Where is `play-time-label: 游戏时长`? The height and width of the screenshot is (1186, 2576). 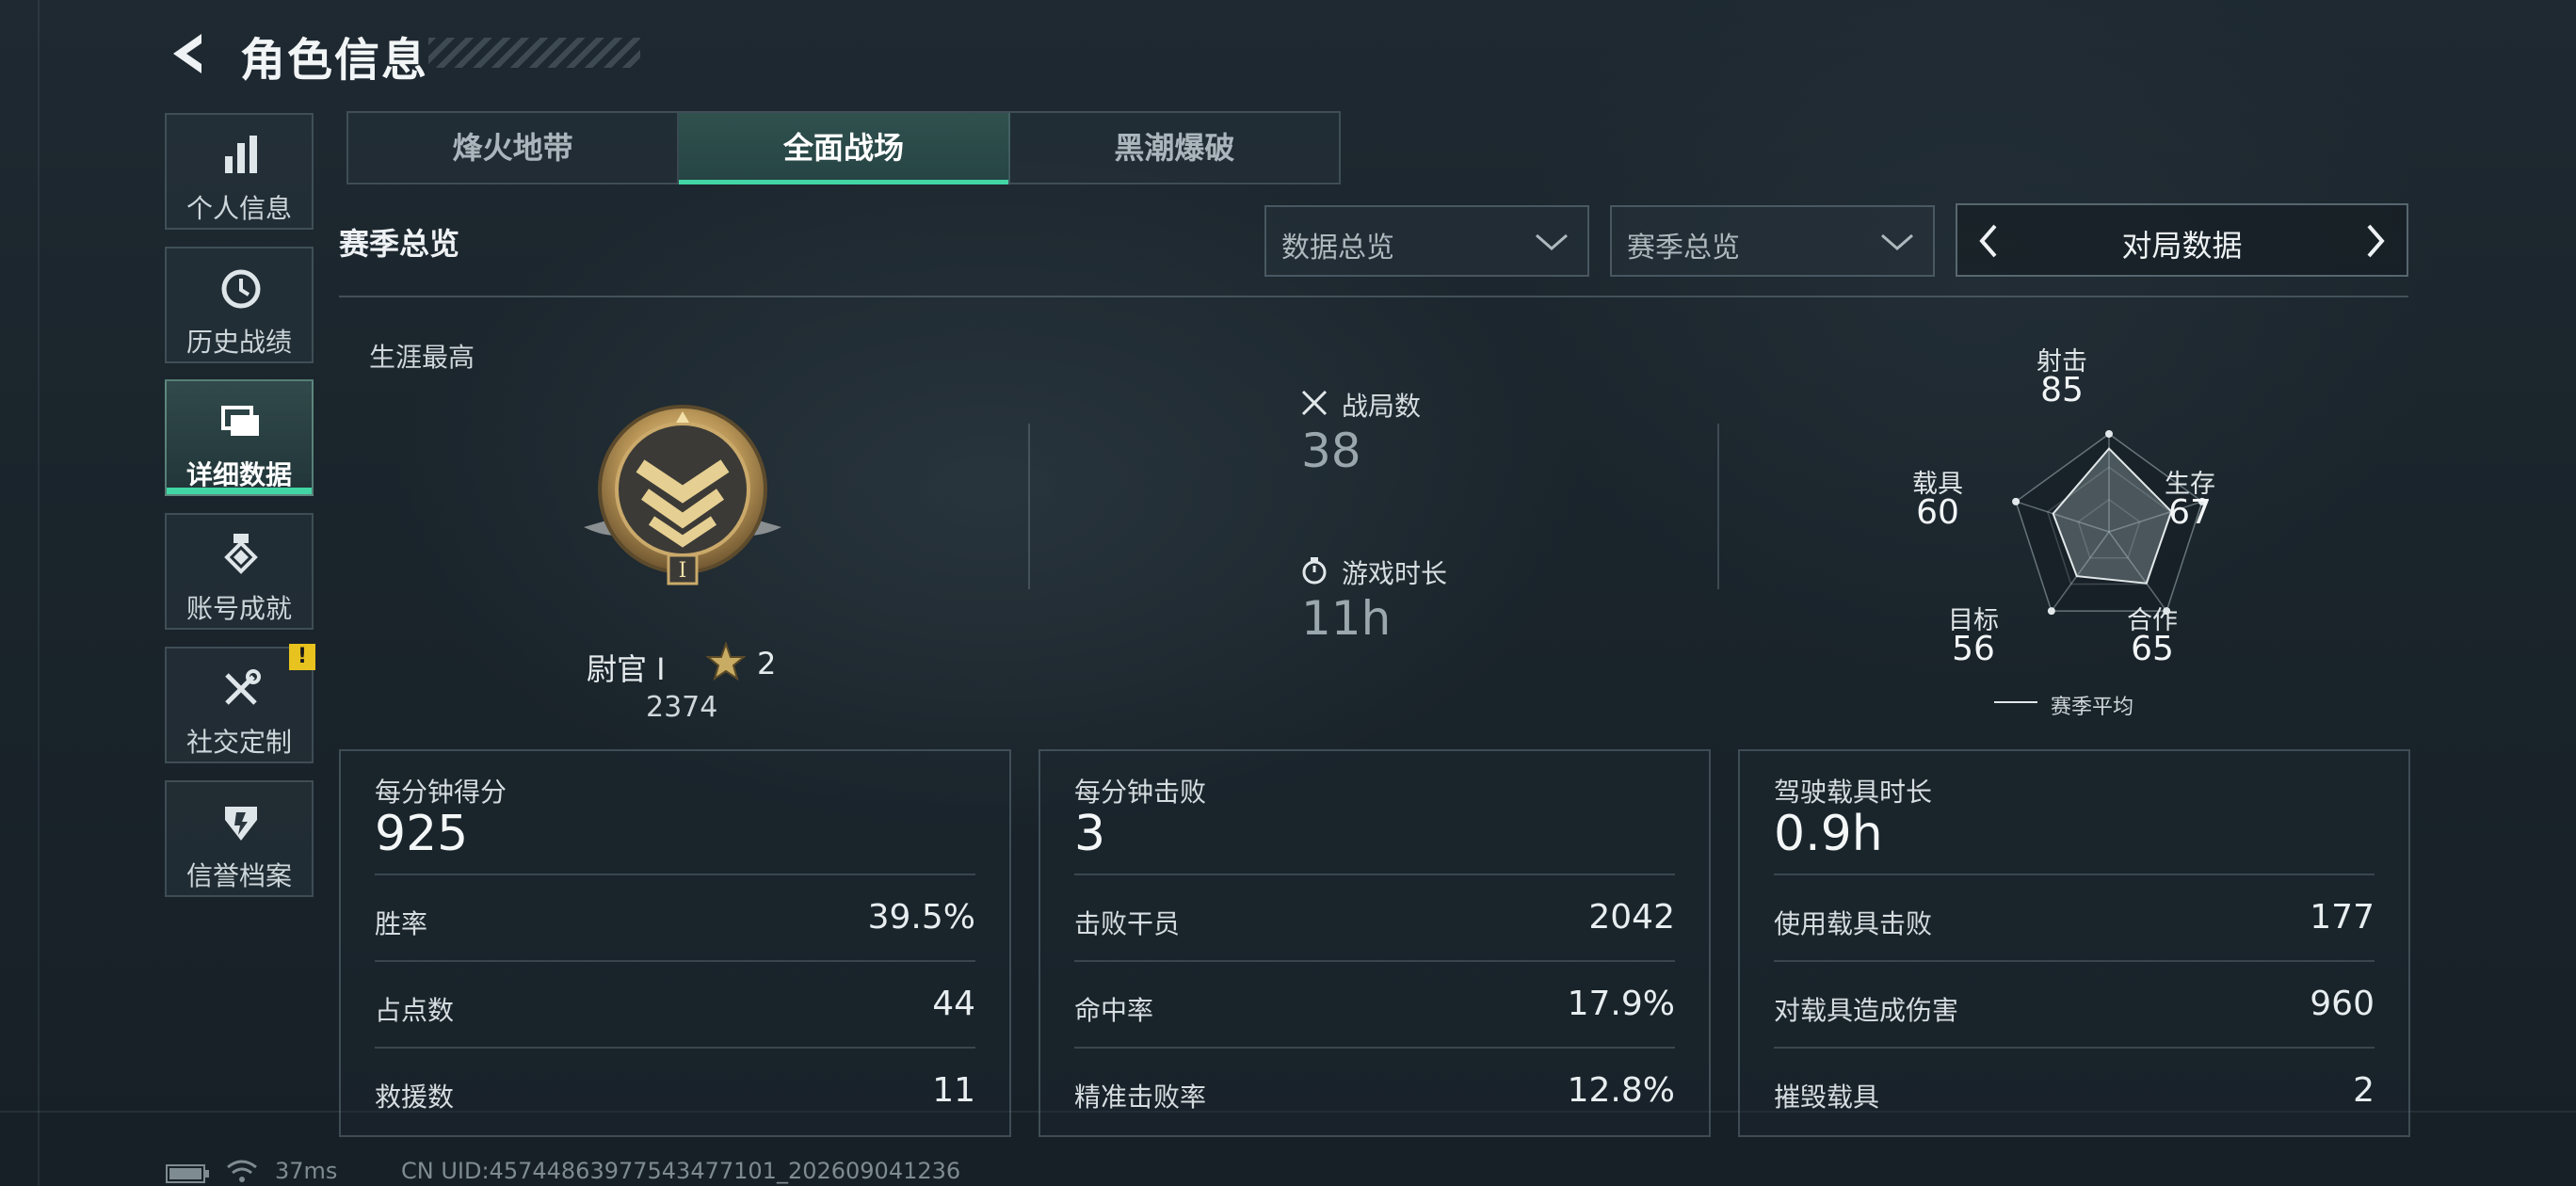 play-time-label: 游戏时长 is located at coordinates (1395, 573).